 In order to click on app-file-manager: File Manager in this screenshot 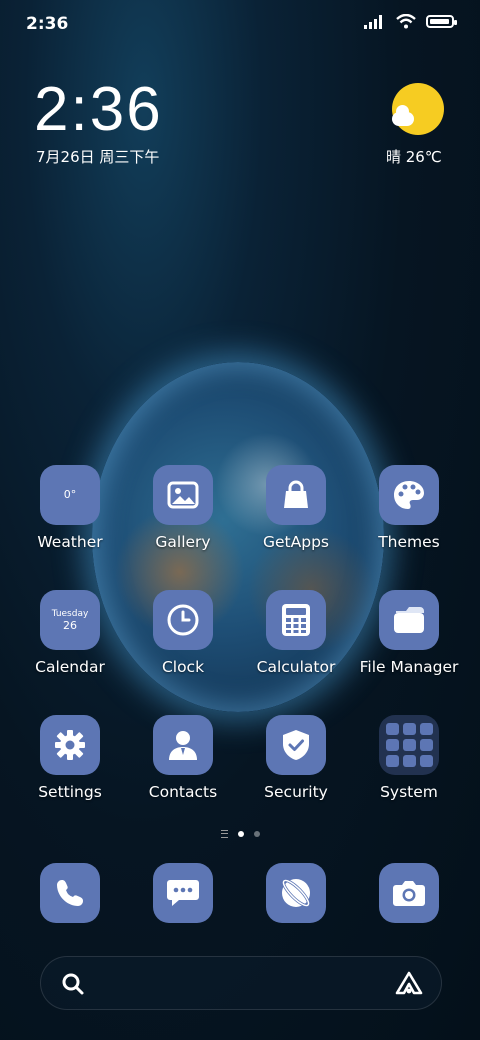, I will do `click(409, 645)`.